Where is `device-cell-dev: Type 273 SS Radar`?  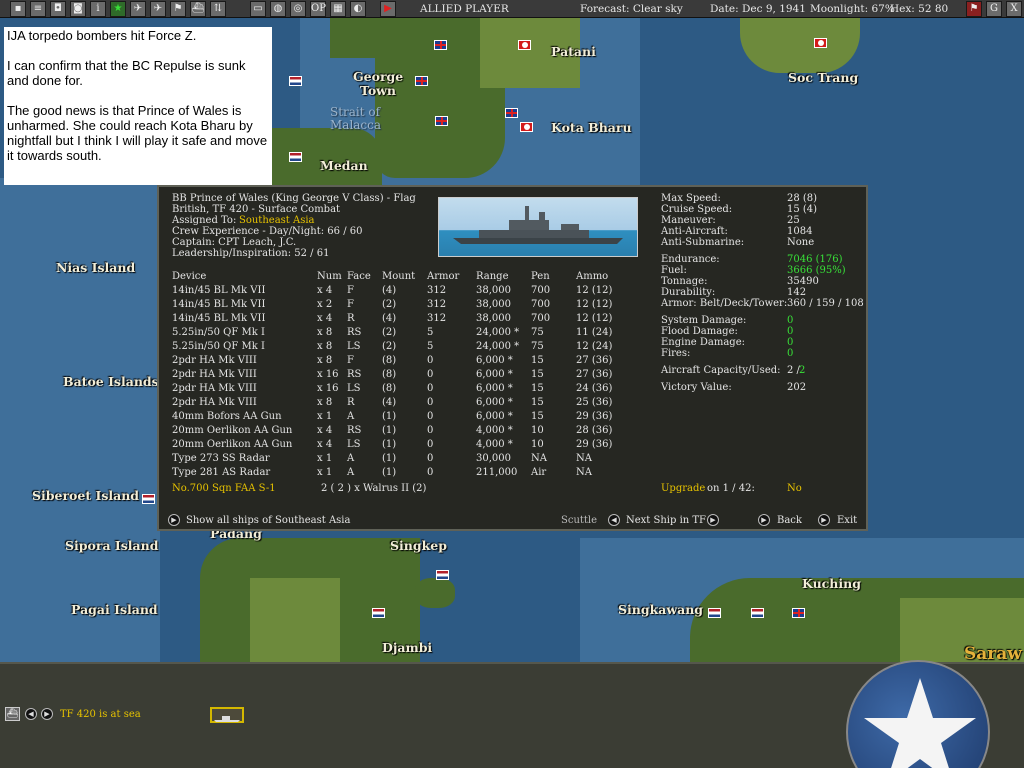
device-cell-dev: Type 273 SS Radar is located at coordinates (221, 458).